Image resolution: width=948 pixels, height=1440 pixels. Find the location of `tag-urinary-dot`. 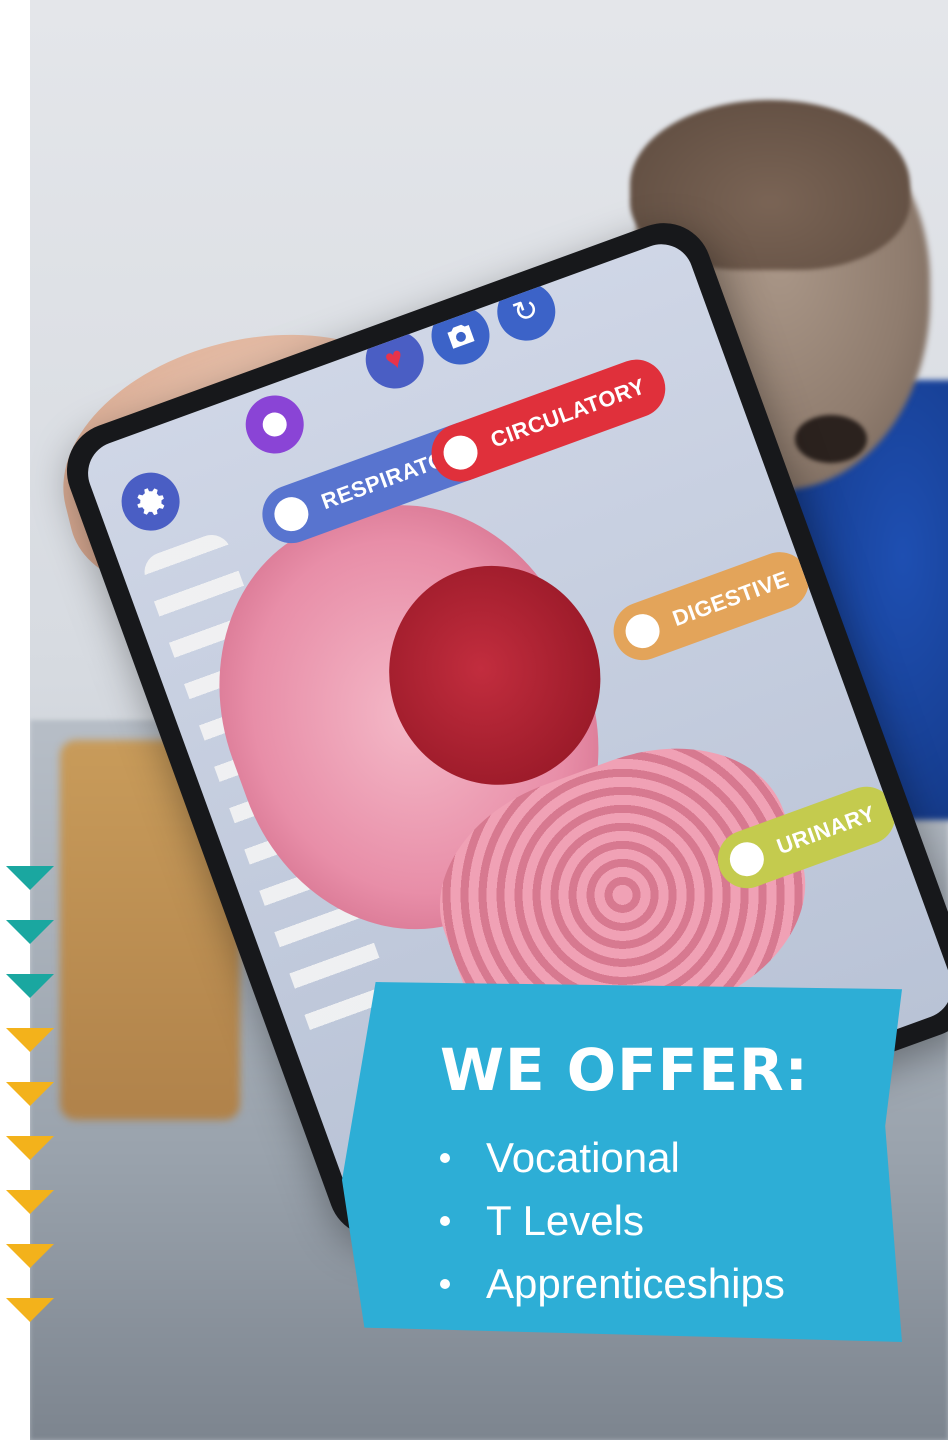

tag-urinary-dot is located at coordinates (747, 859).